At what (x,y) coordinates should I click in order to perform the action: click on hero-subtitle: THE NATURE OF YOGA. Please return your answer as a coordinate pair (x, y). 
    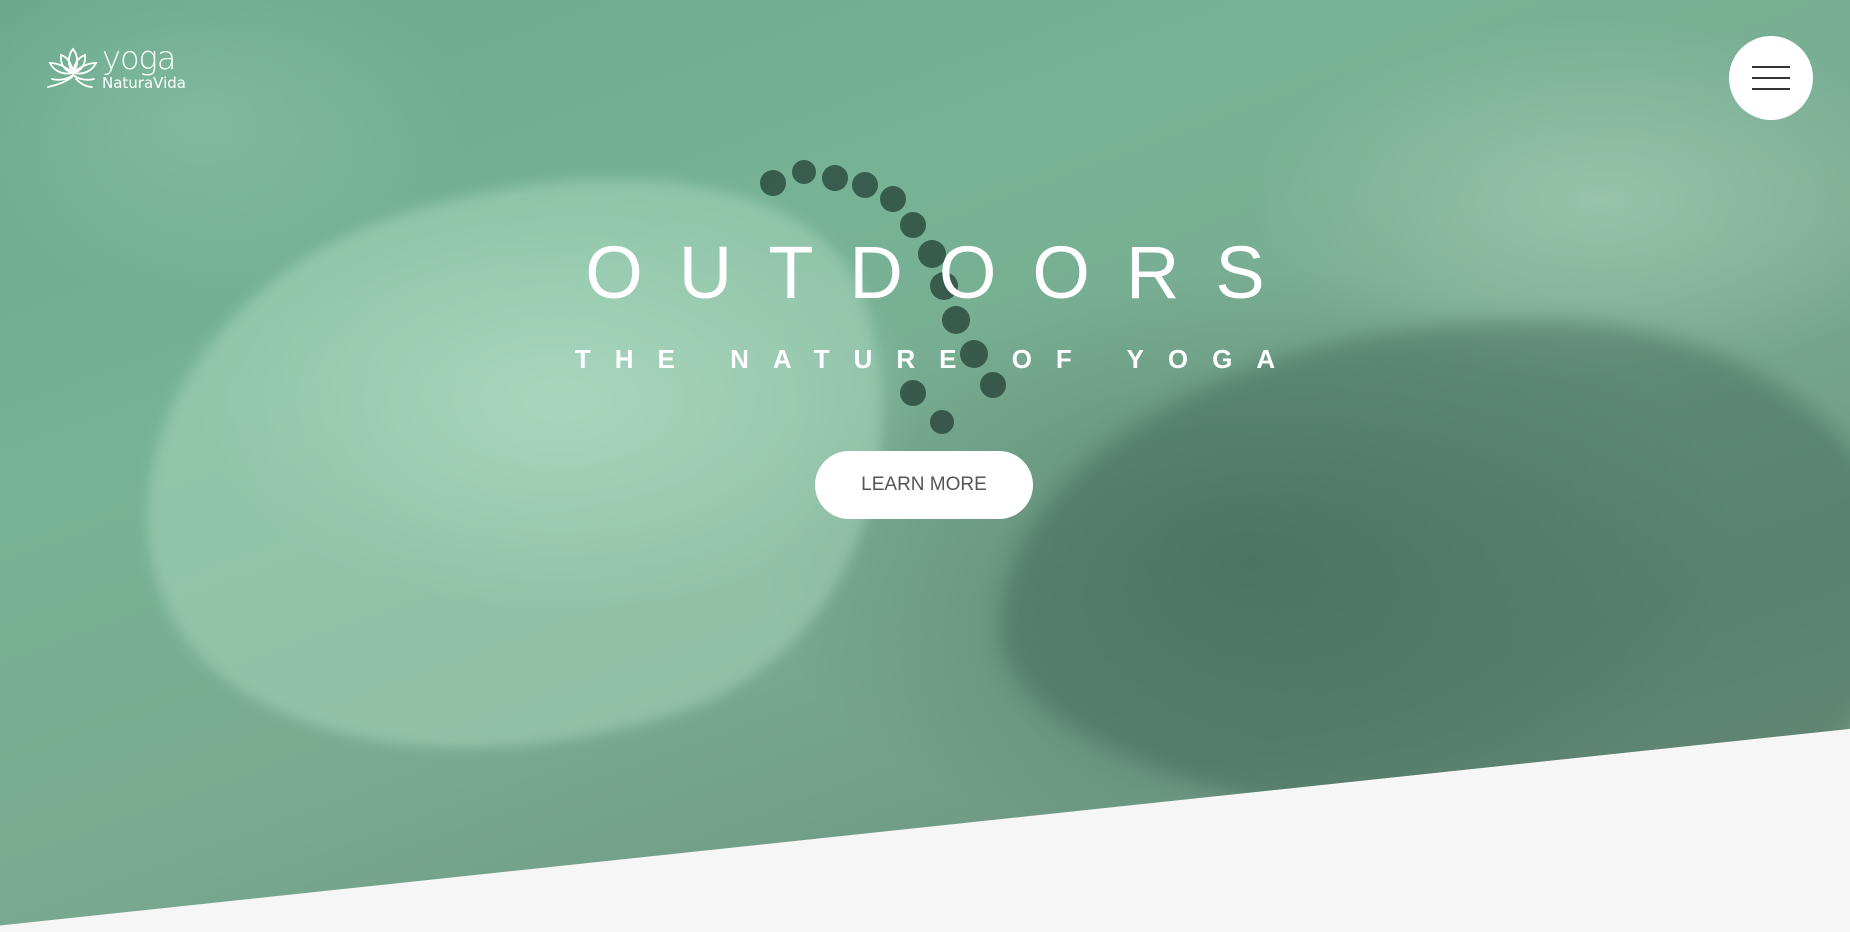
    Looking at the image, I should click on (937, 359).